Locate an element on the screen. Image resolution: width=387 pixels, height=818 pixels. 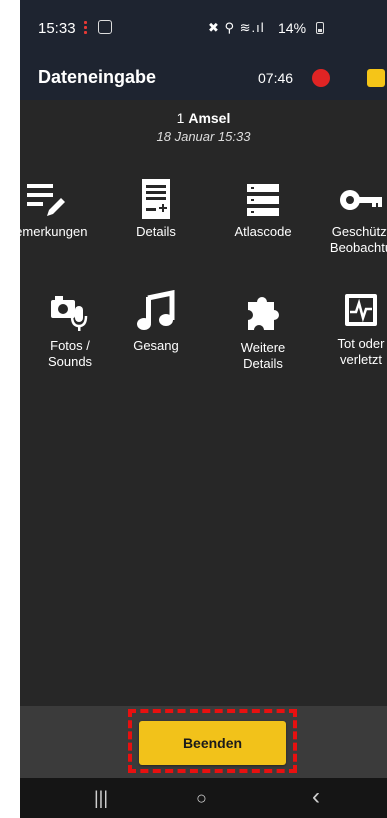
key-icon is located at coordinates (361, 200).